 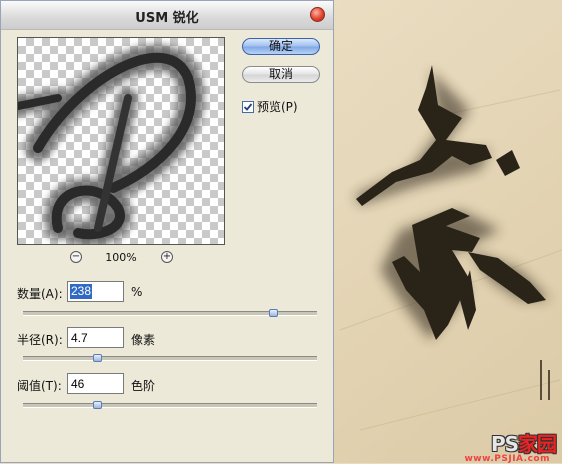 I want to click on threshold-slider-track, so click(x=170, y=405).